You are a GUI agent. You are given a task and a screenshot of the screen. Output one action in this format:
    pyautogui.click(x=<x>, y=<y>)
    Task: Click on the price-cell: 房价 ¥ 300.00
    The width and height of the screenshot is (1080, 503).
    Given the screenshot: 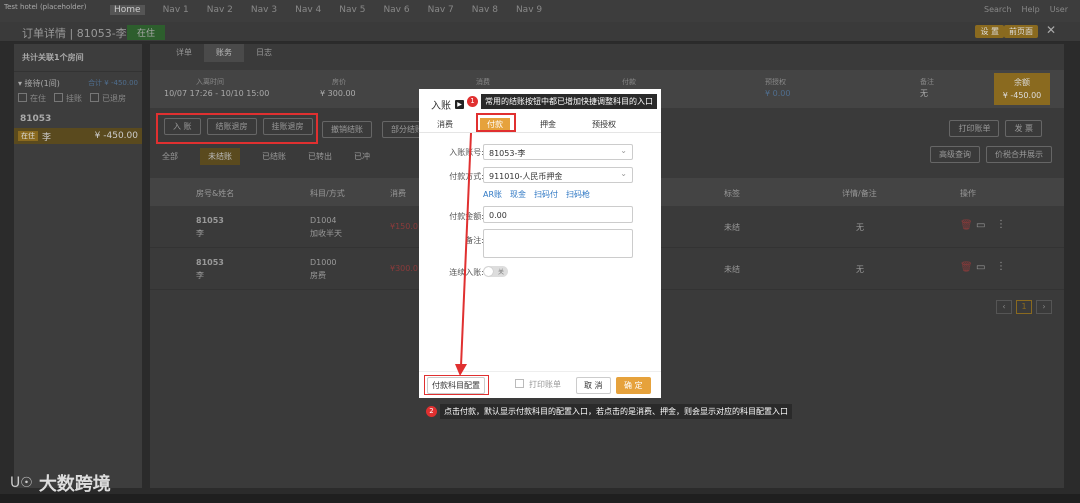 What is the action you would take?
    pyautogui.click(x=338, y=88)
    